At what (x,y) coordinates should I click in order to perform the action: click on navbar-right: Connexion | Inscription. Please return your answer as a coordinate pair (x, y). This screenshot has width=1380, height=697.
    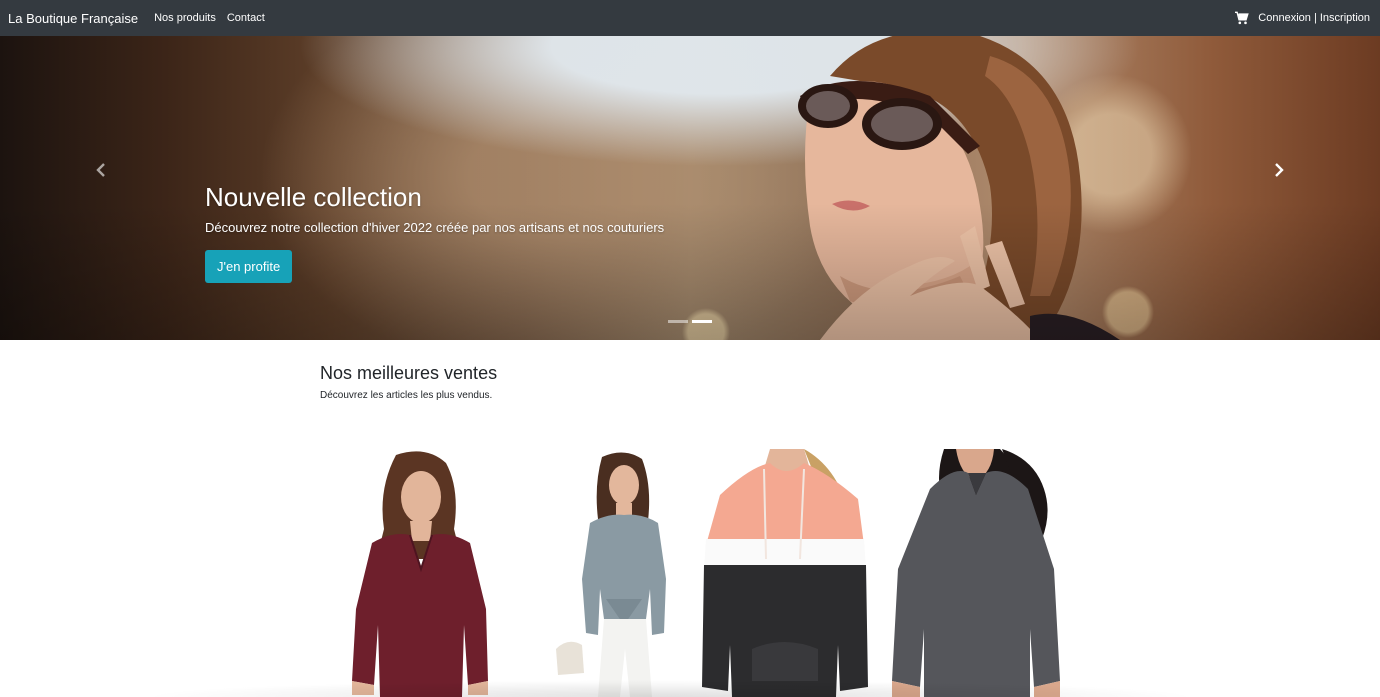
    Looking at the image, I should click on (1302, 18).